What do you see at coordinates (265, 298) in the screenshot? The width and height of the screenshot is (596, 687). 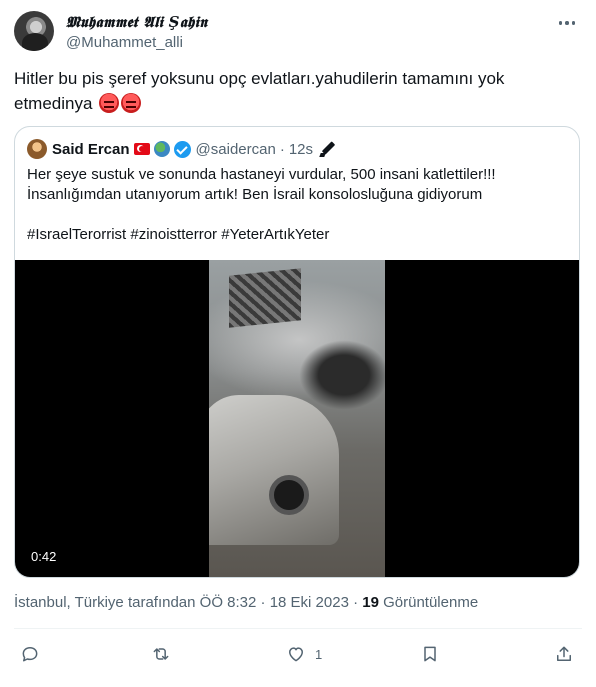 I see `video-rubble` at bounding box center [265, 298].